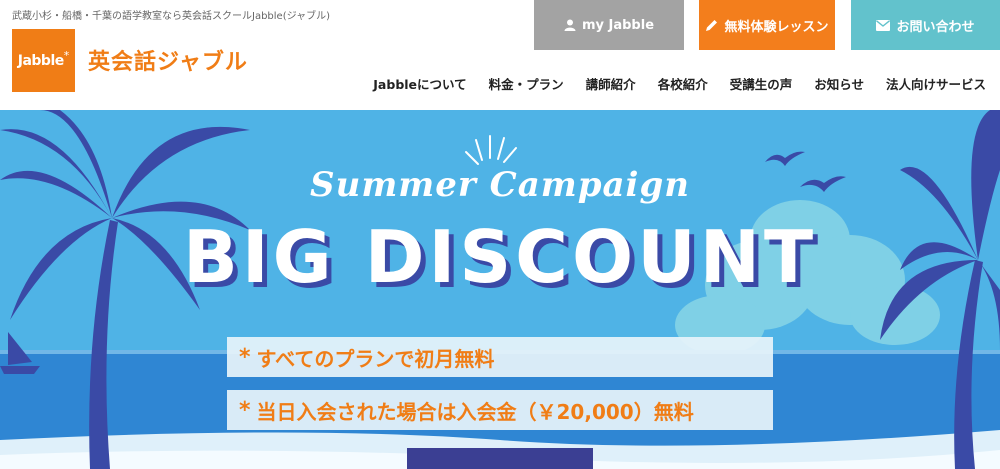 The width and height of the screenshot is (1000, 469). I want to click on logo-text: Jabble, so click(41, 60).